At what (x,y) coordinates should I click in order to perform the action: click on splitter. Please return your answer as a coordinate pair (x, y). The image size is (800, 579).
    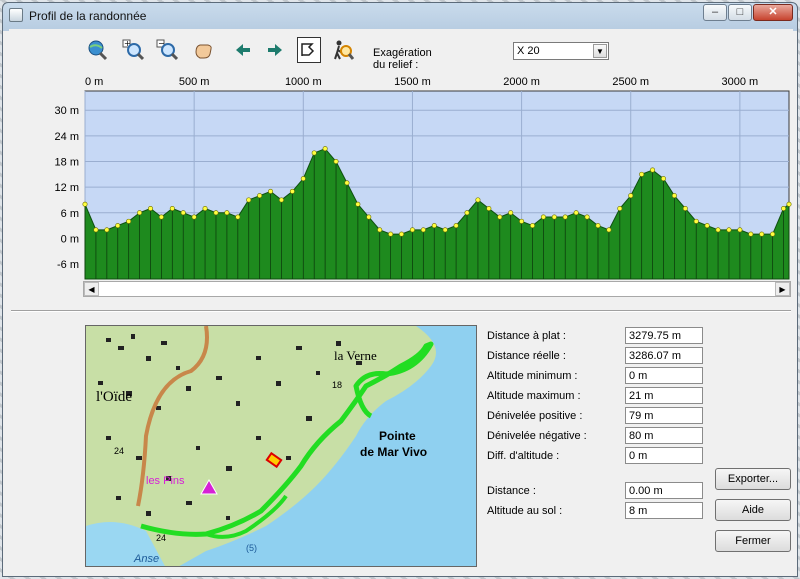
    Looking at the image, I should click on (401, 311).